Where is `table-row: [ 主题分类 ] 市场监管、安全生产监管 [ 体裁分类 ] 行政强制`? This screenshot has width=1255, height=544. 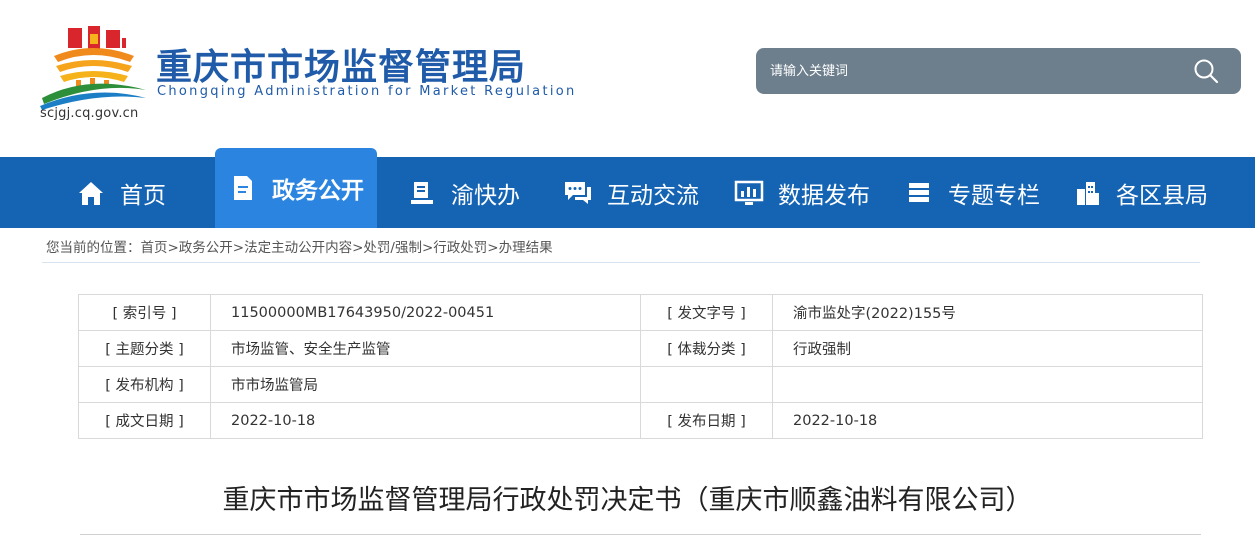
table-row: [ 主题分类 ] 市场监管、安全生产监管 [ 体裁分类 ] 行政强制 is located at coordinates (640, 348).